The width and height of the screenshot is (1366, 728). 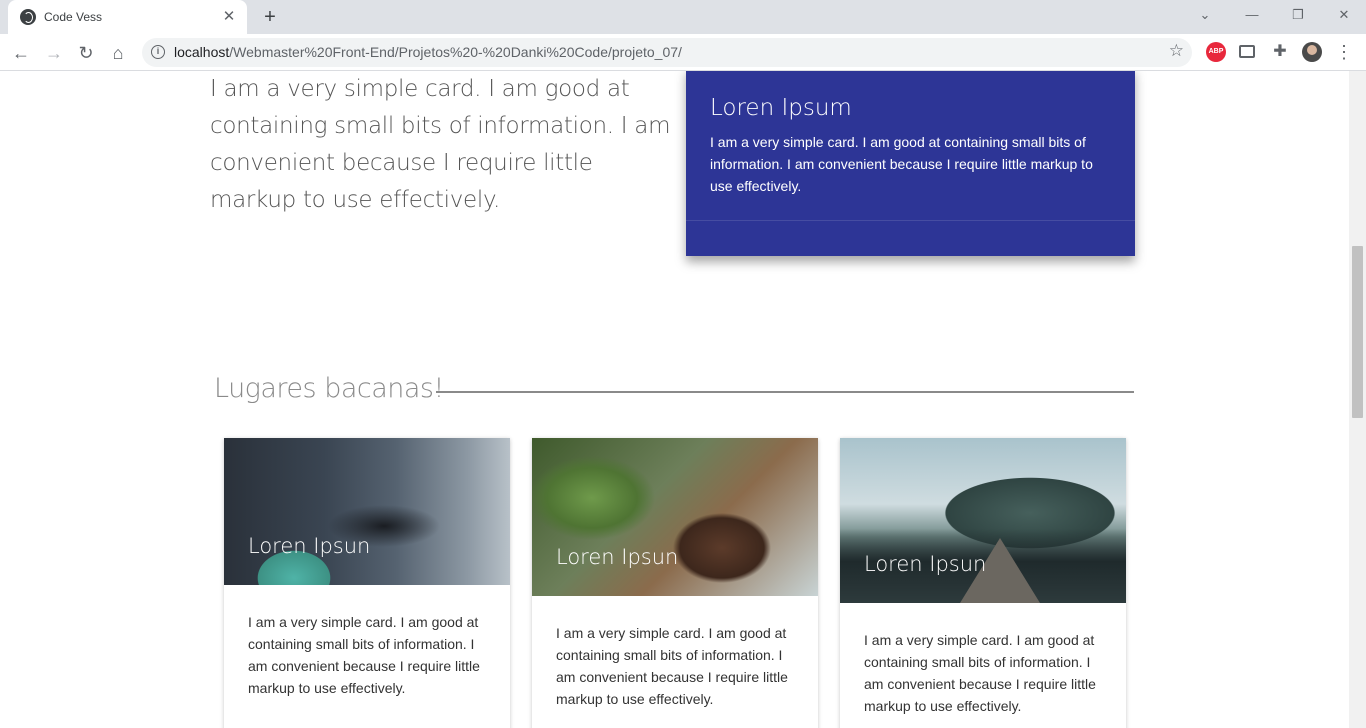 What do you see at coordinates (28, 17) in the screenshot?
I see `globe-icon` at bounding box center [28, 17].